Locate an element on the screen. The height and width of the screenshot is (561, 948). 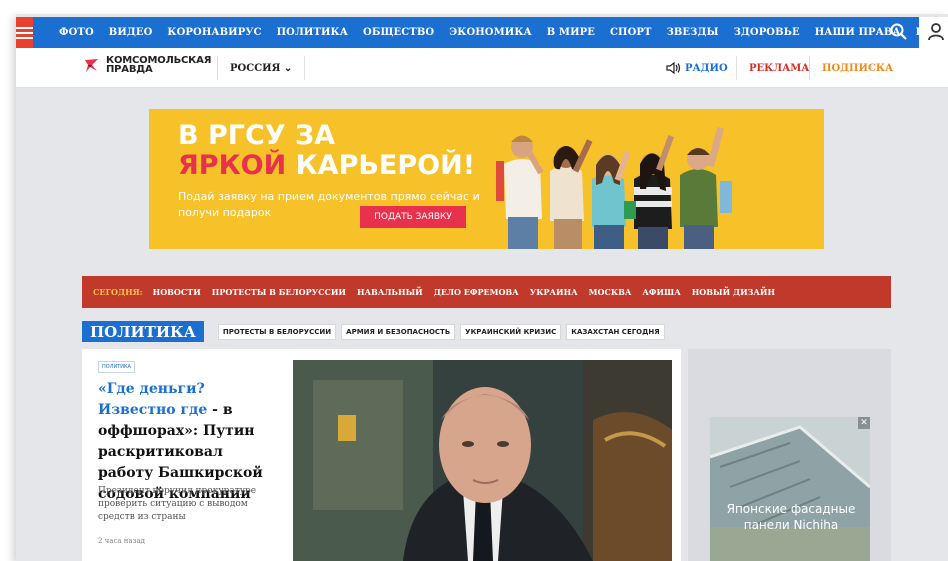
trending-item: НОВОСТИ is located at coordinates (177, 292).